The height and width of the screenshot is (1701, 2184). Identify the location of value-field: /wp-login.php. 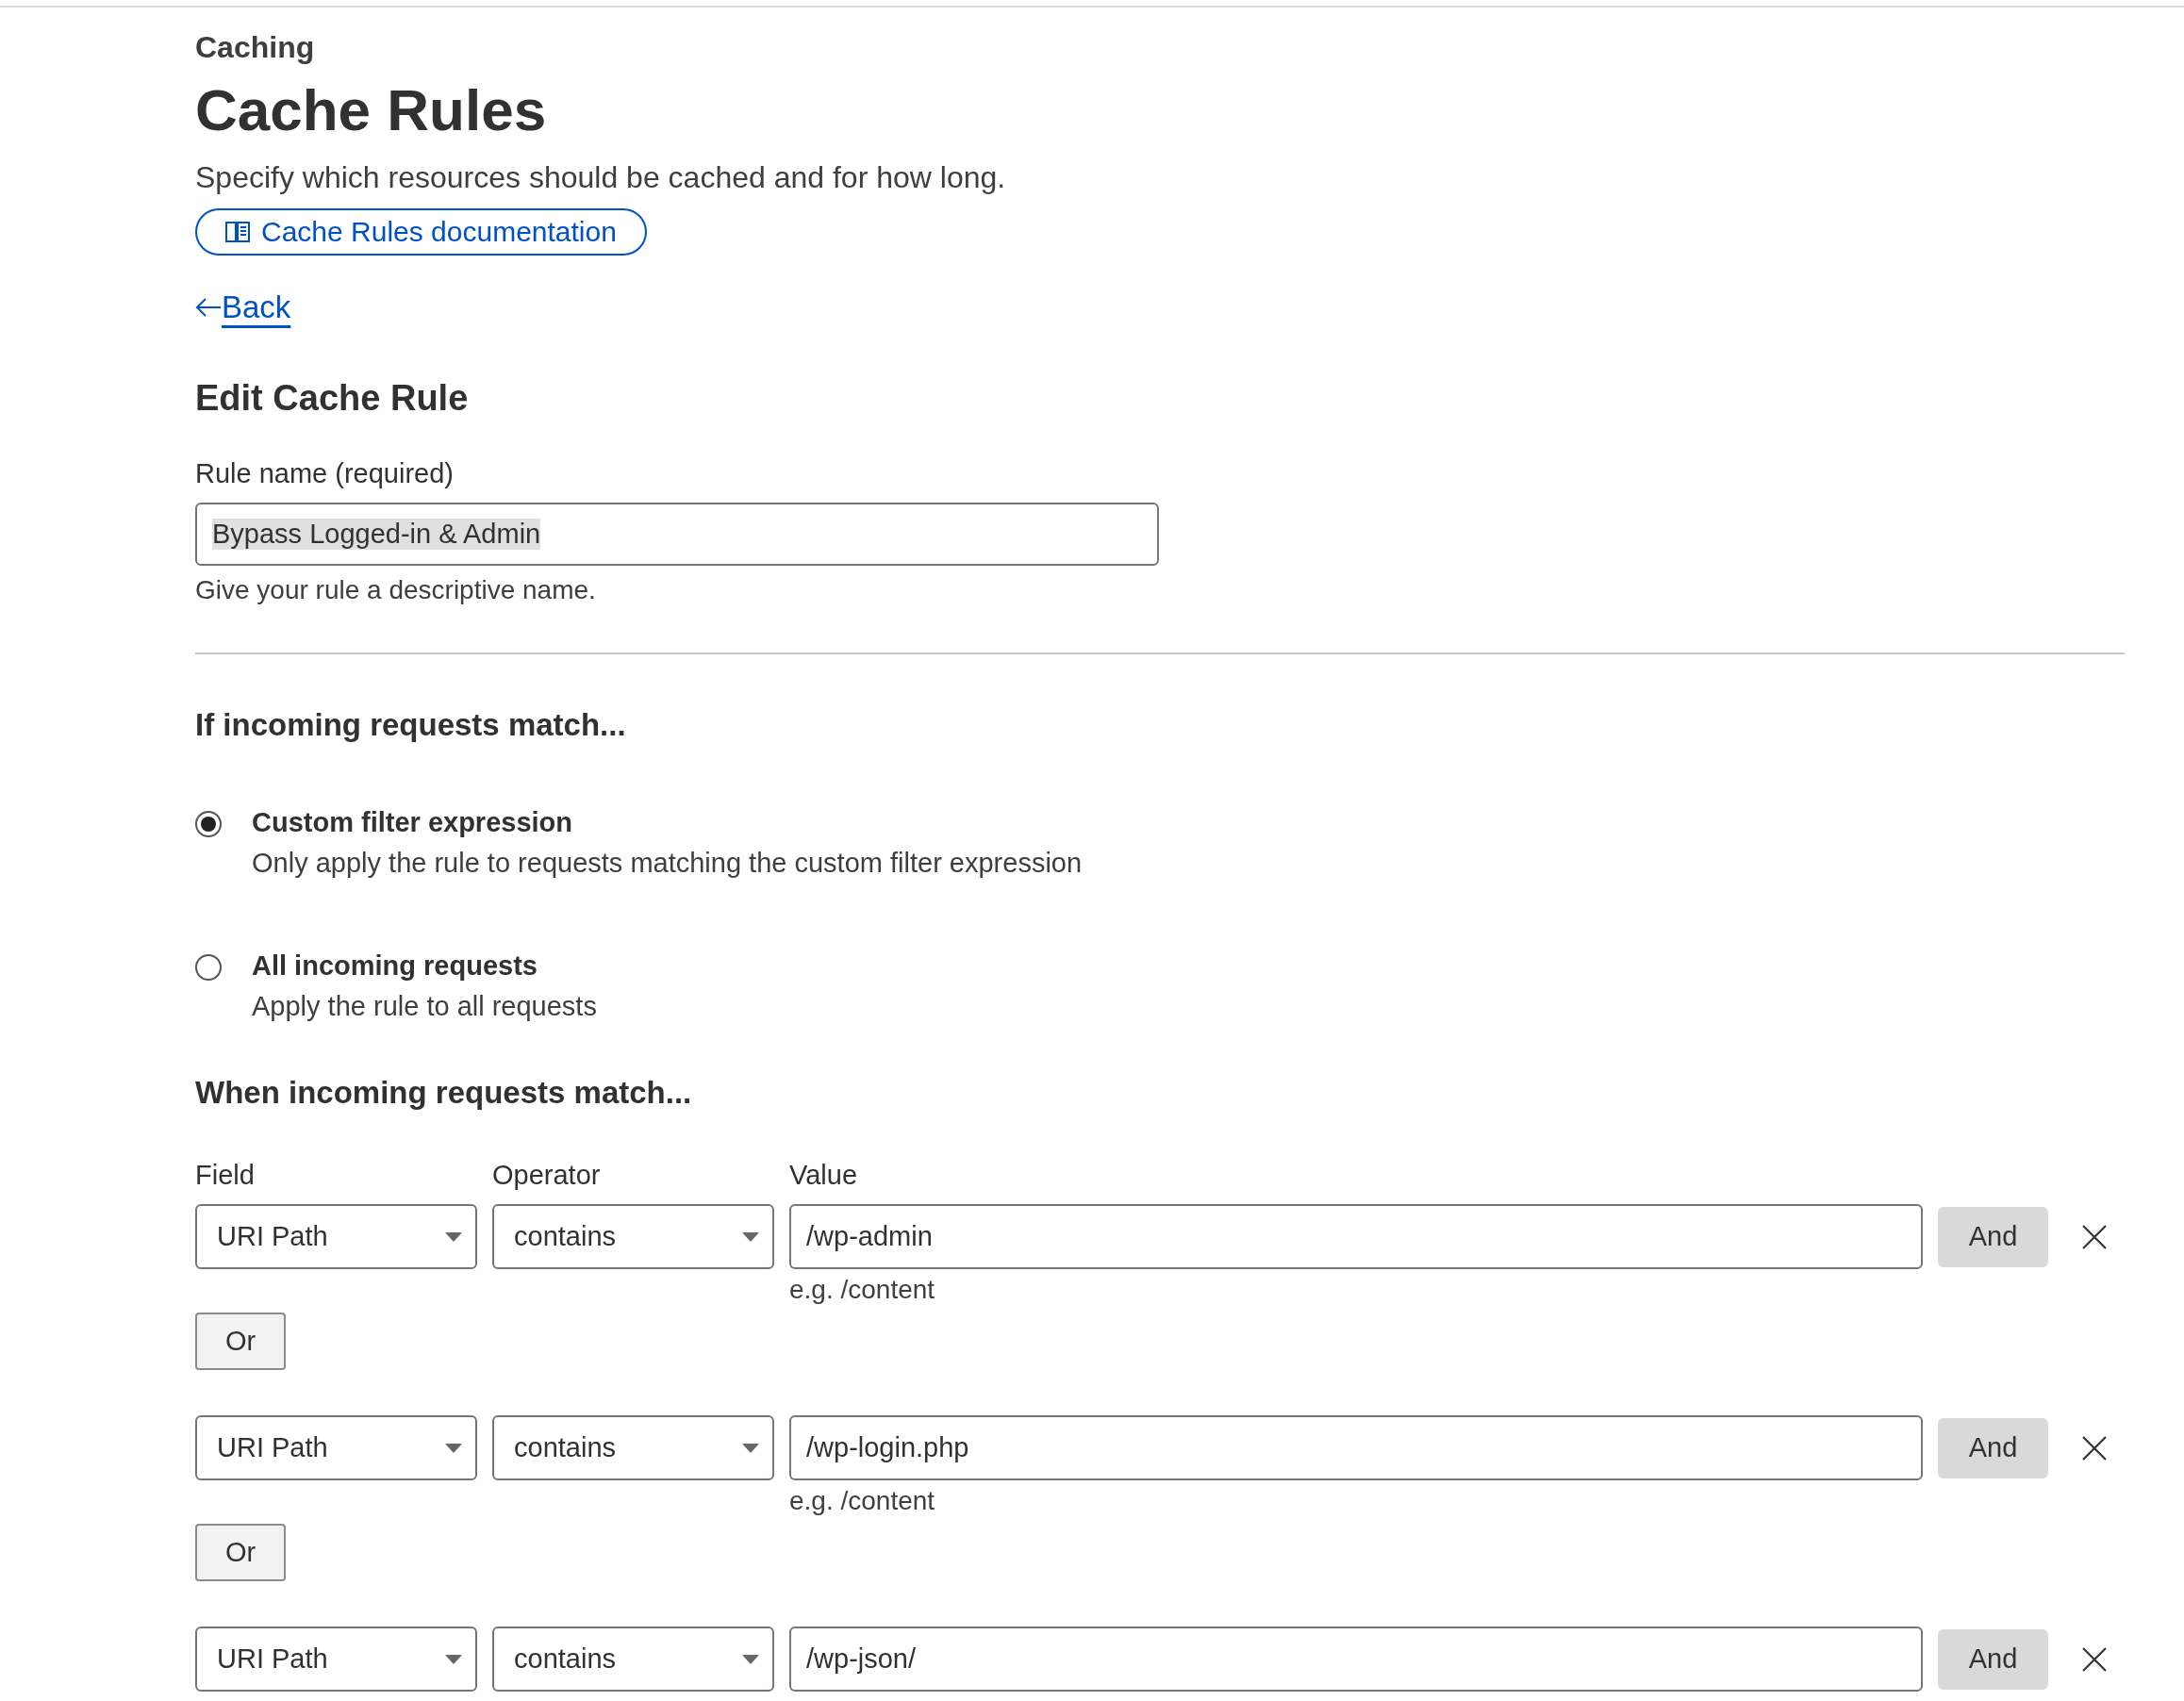
(1356, 1447).